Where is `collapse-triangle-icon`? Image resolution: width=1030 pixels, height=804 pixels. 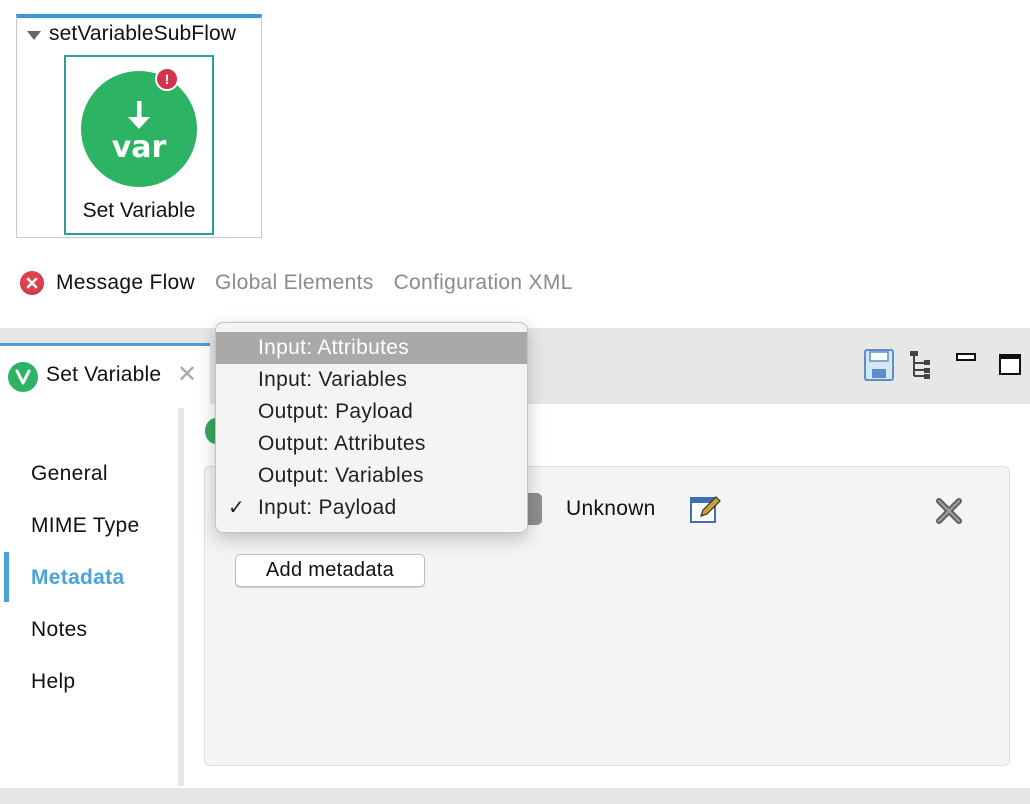
collapse-triangle-icon is located at coordinates (34, 35).